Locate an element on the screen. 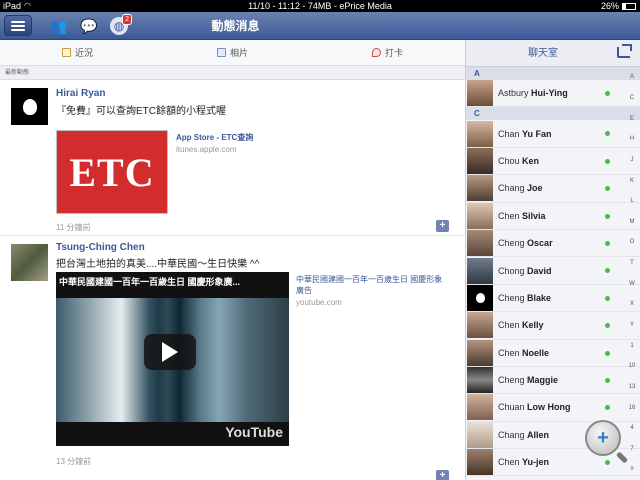 The image size is (640, 480). contact-name: Chuan Low Hong is located at coordinates (534, 407).